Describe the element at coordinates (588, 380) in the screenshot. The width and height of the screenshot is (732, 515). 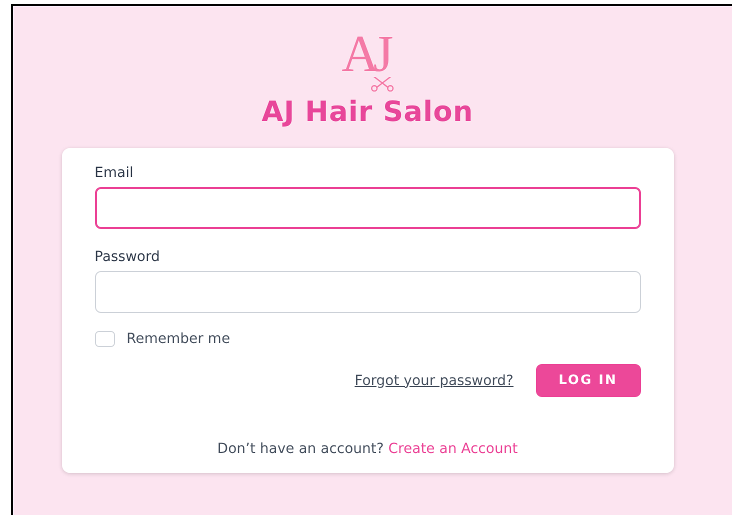
I see `login-button: LOG IN` at that location.